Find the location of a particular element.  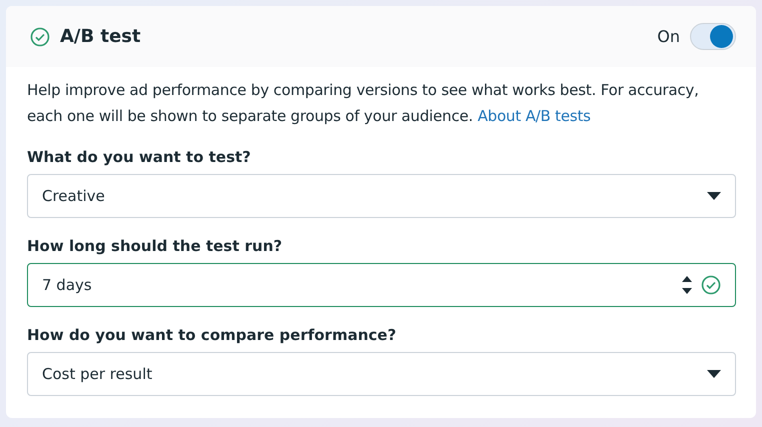

dropdown-field: Cost per result is located at coordinates (381, 374).